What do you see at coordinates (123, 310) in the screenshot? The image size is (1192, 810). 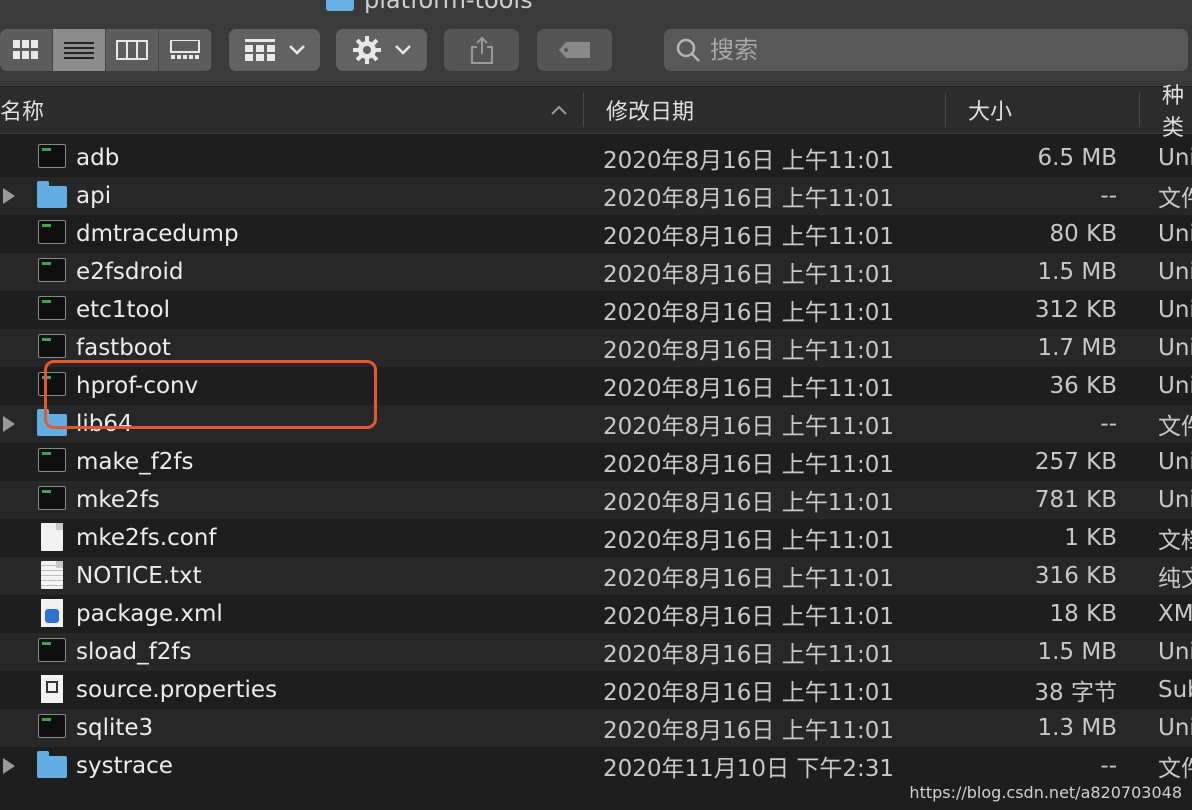 I see `file-name: etc1tool` at bounding box center [123, 310].